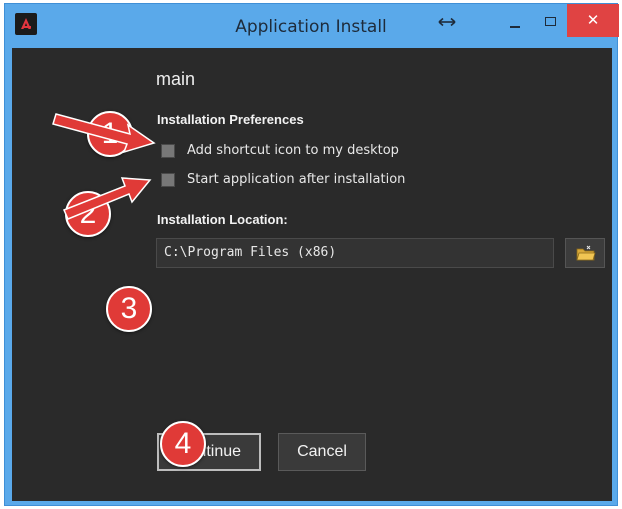  Describe the element at coordinates (515, 21) in the screenshot. I see `minimize-button` at that location.